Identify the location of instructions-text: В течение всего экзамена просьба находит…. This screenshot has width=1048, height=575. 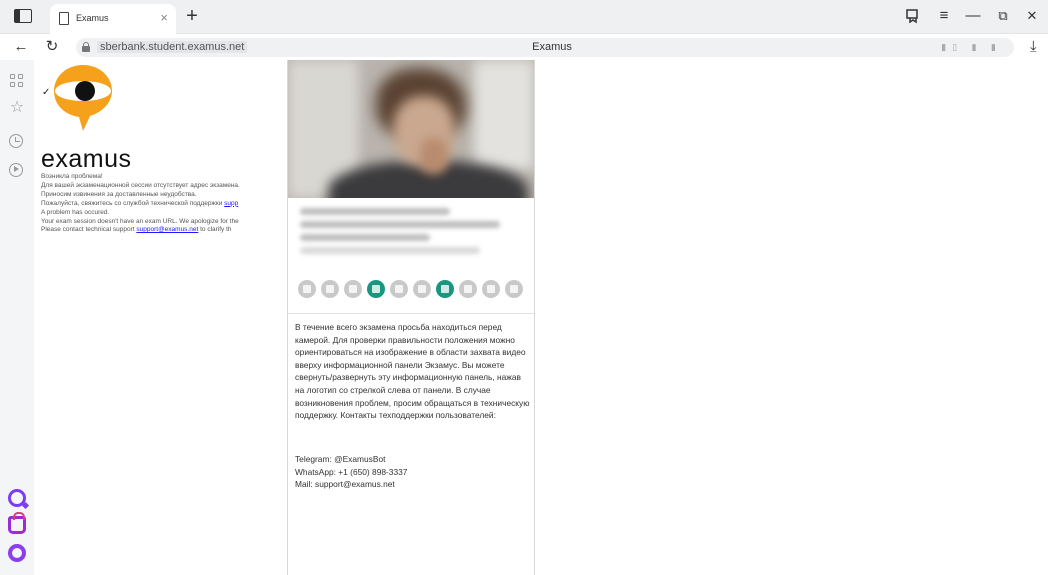
(412, 371).